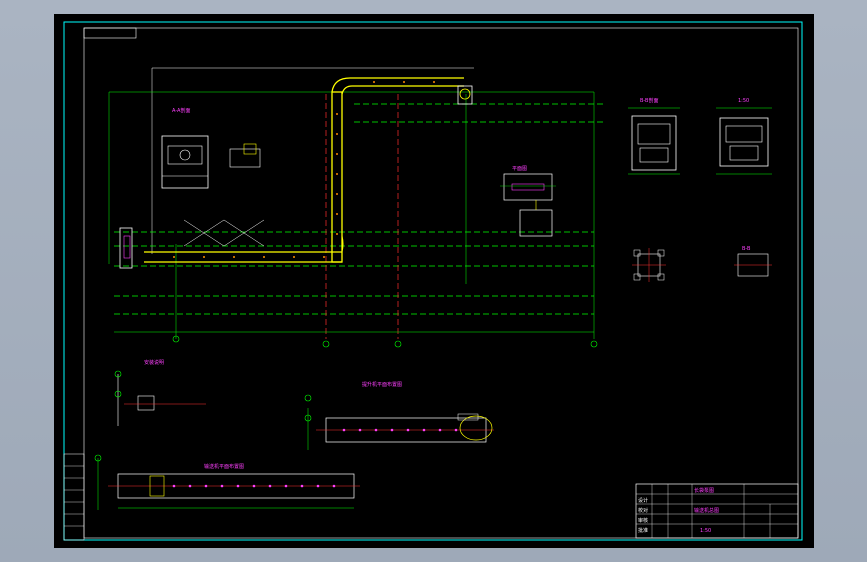  I want to click on conveyor-plan-title: 输送机平面布置图, so click(224, 466).